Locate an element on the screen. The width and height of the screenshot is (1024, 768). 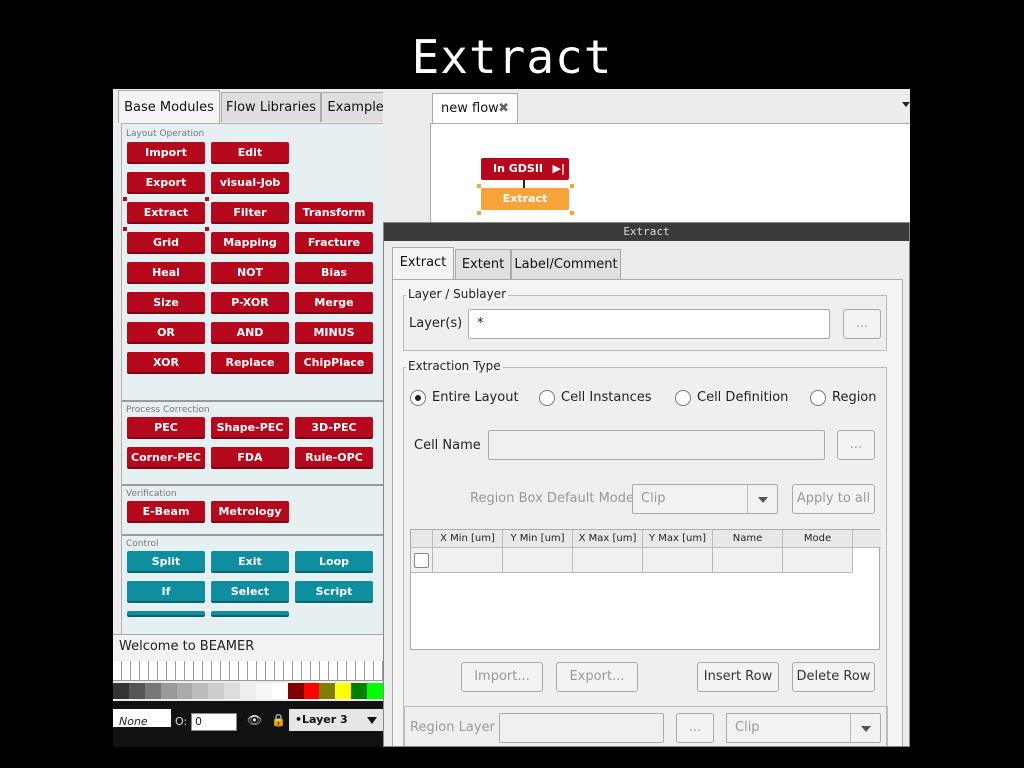
table-row is located at coordinates (422, 560).